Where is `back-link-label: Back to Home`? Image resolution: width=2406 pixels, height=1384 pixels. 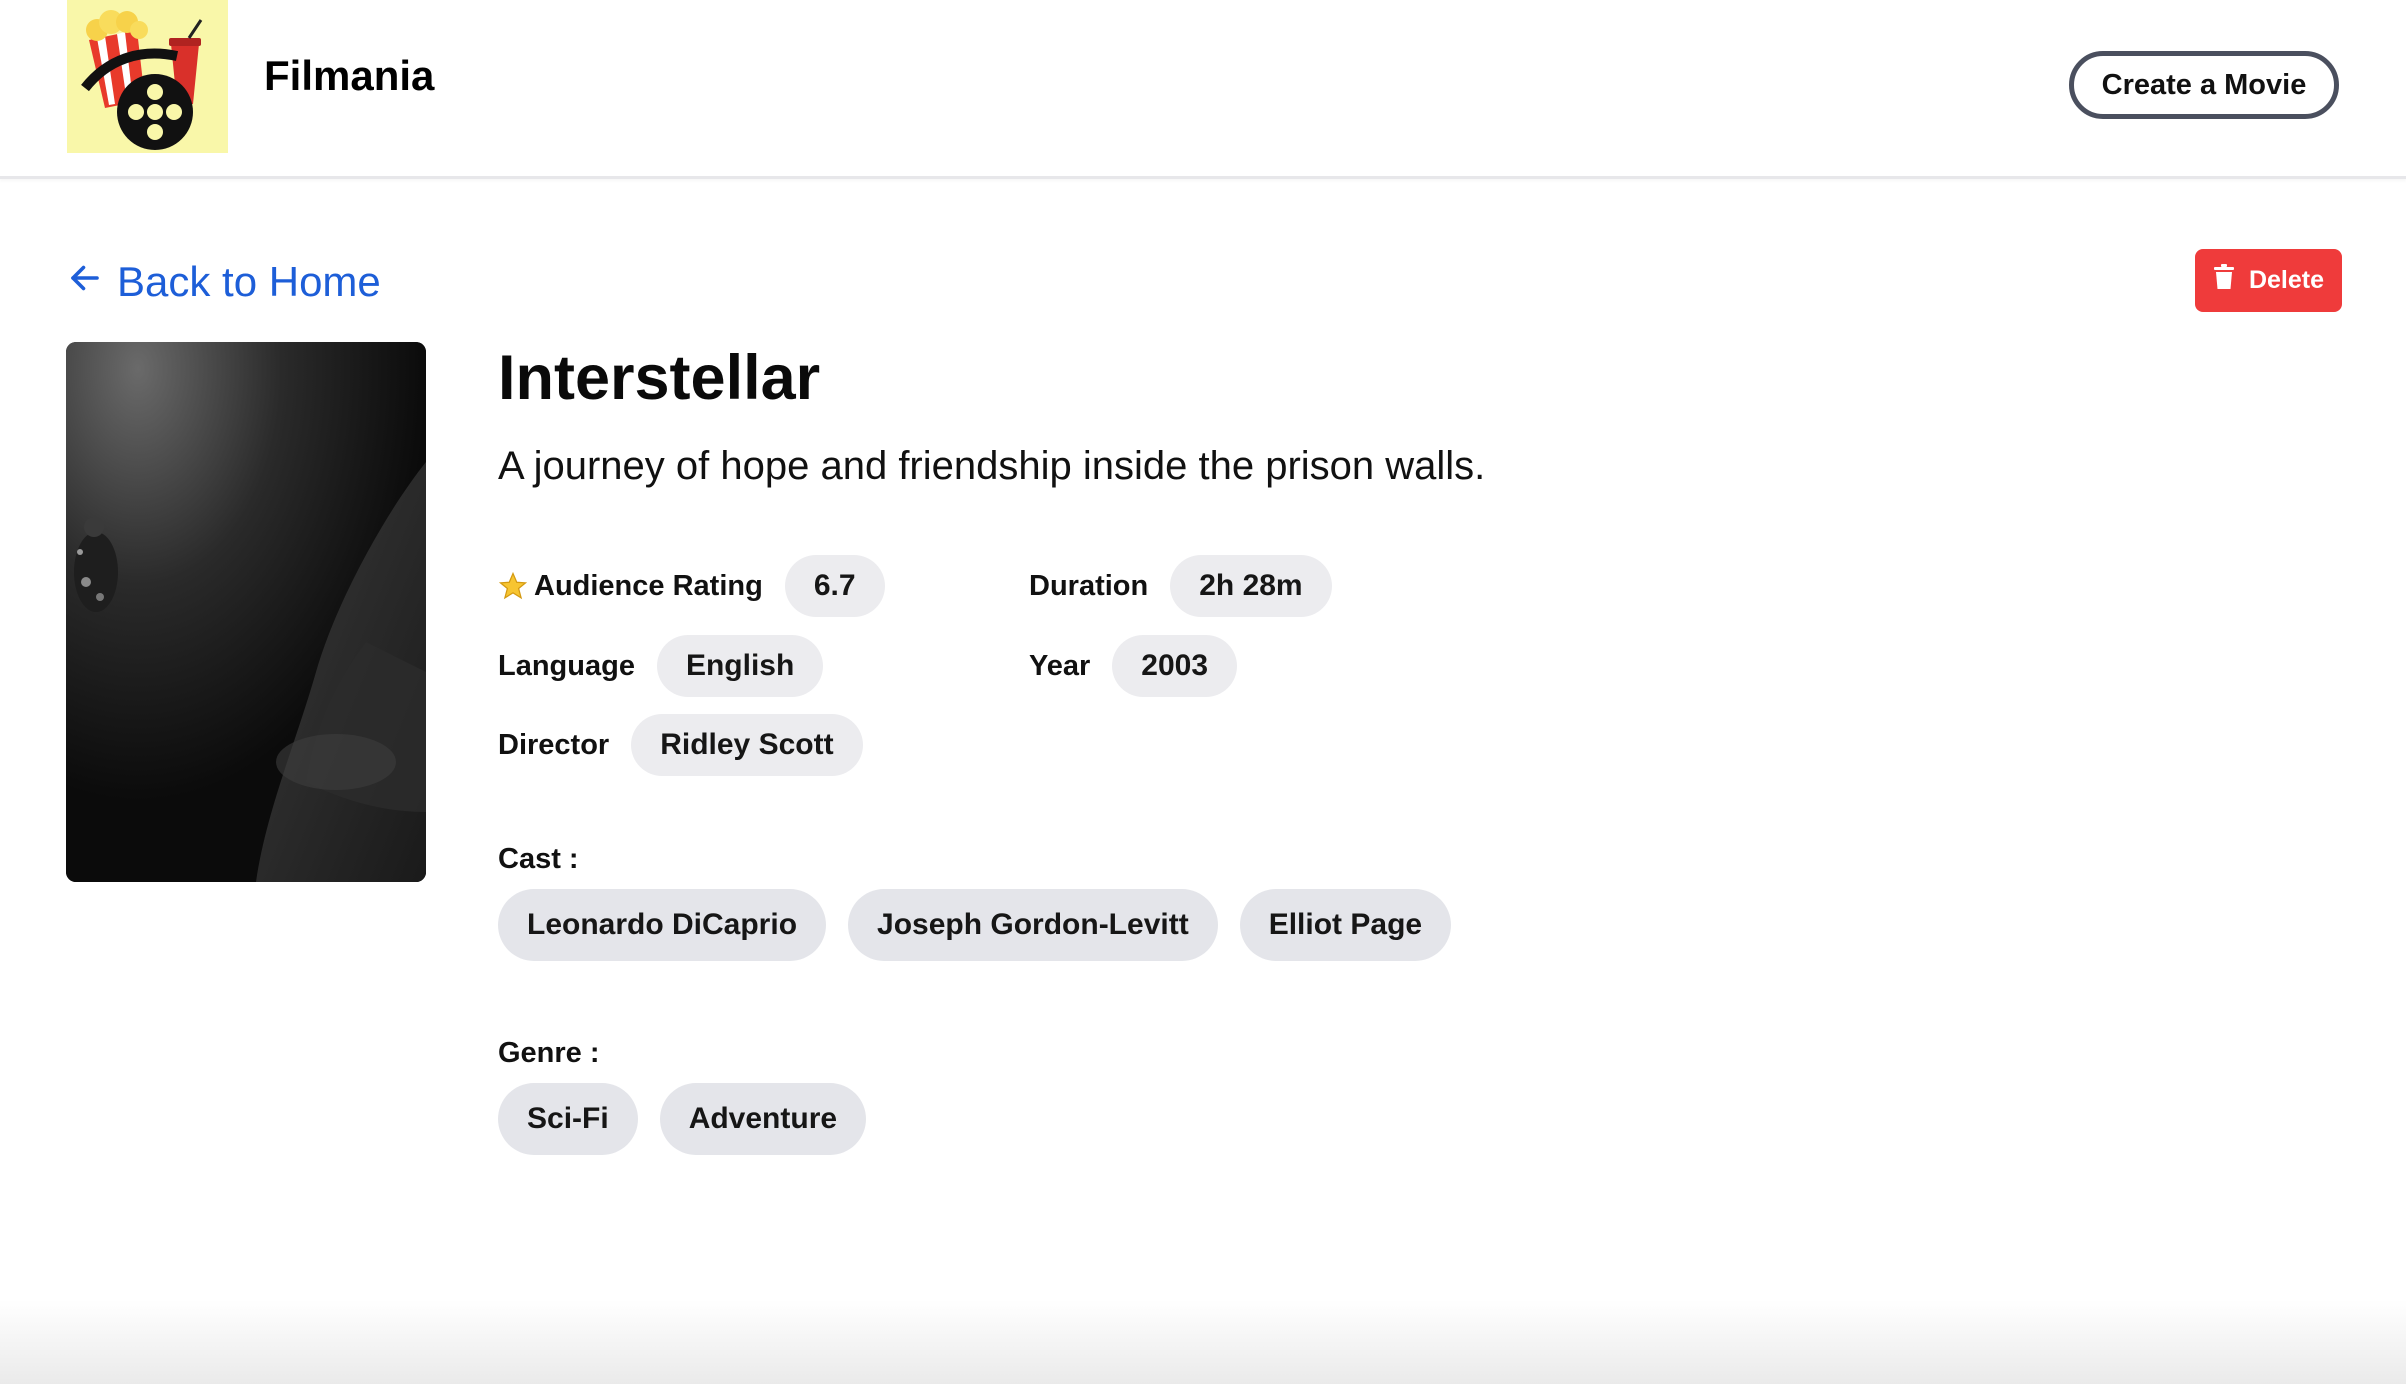 back-link-label: Back to Home is located at coordinates (249, 281).